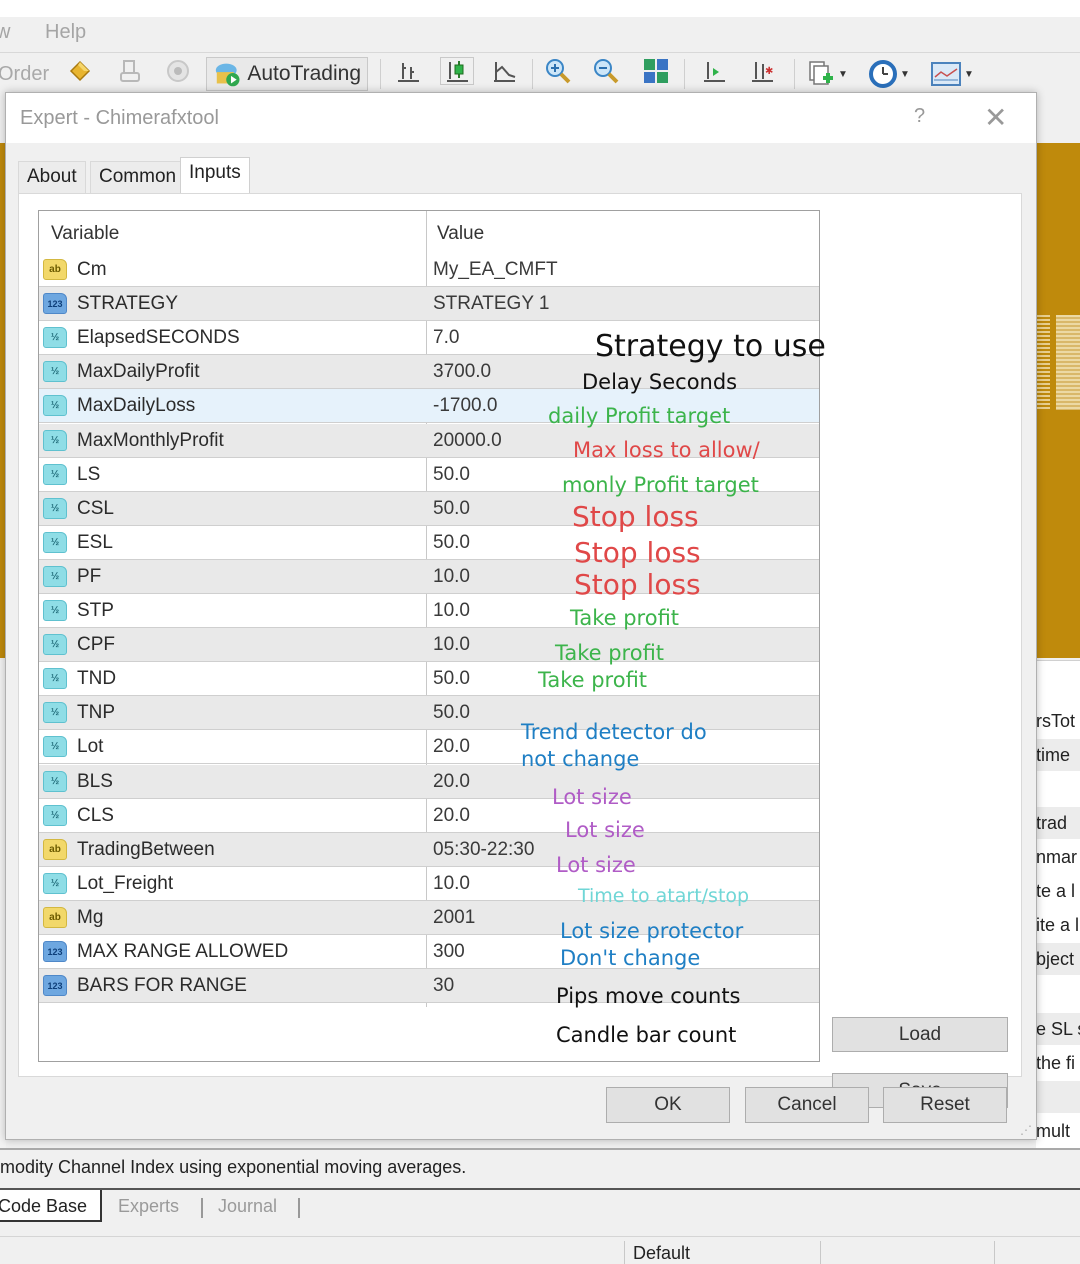 The image size is (1080, 1264). I want to click on annotation-label: Trend detector do, so click(614, 732).